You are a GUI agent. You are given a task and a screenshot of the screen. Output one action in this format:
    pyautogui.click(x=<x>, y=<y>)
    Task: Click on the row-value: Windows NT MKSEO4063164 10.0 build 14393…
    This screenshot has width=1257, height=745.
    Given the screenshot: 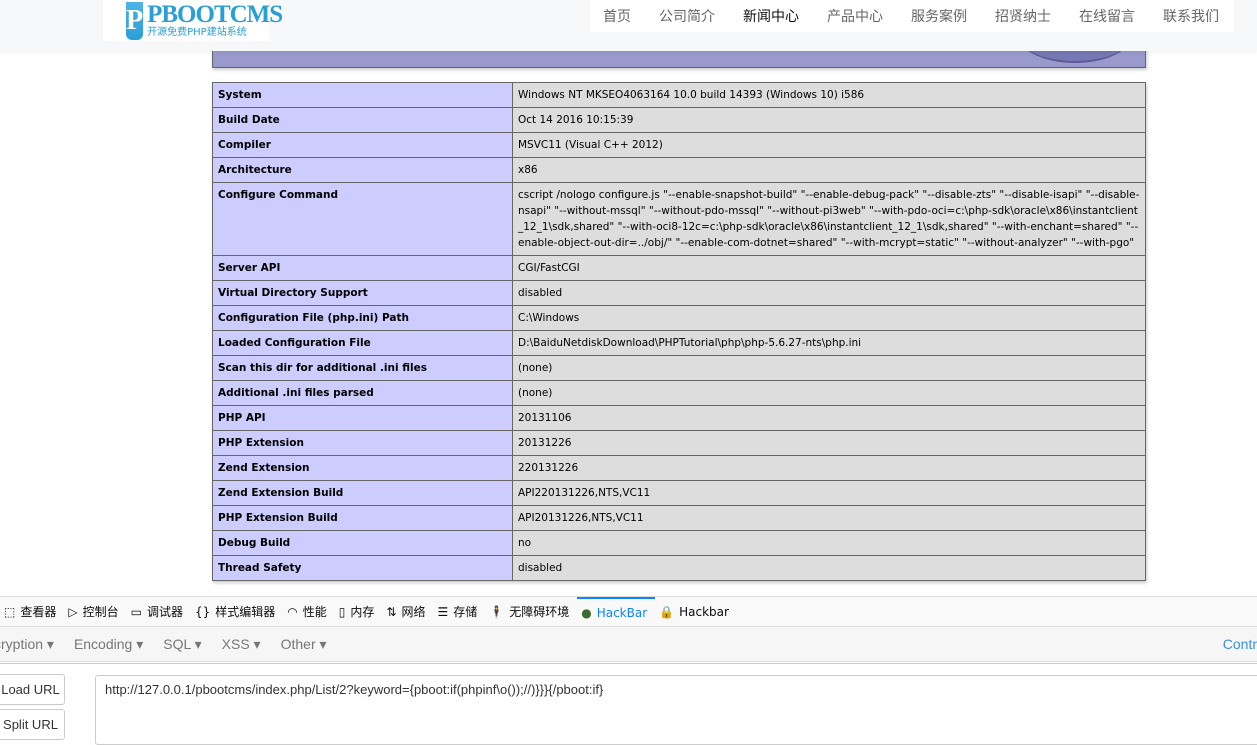 What is the action you would take?
    pyautogui.click(x=829, y=95)
    